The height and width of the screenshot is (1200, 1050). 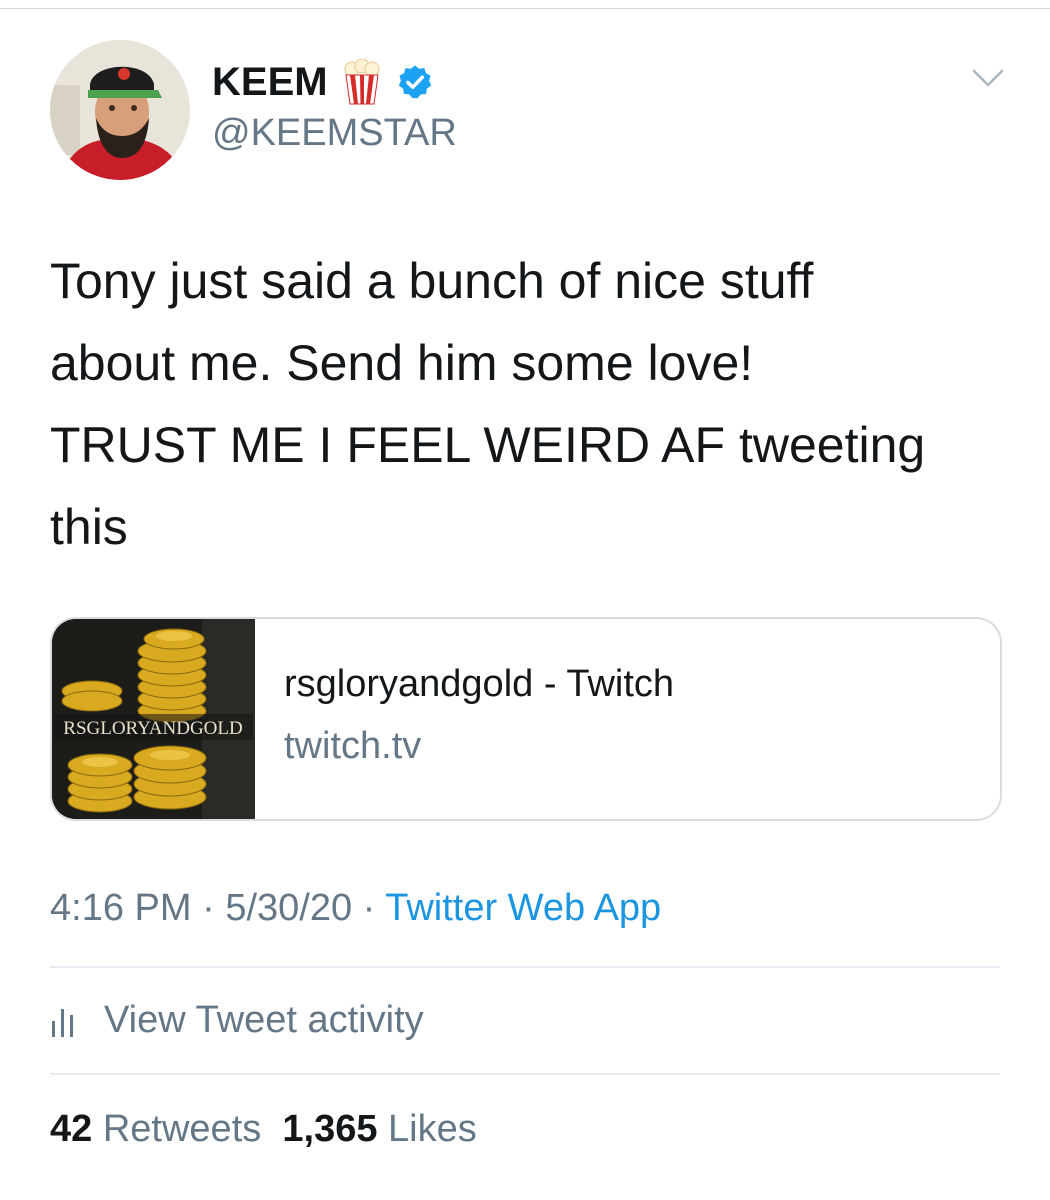 What do you see at coordinates (263, 1129) in the screenshot?
I see `tweet-stats: 42 Retweets 1,365 Likes` at bounding box center [263, 1129].